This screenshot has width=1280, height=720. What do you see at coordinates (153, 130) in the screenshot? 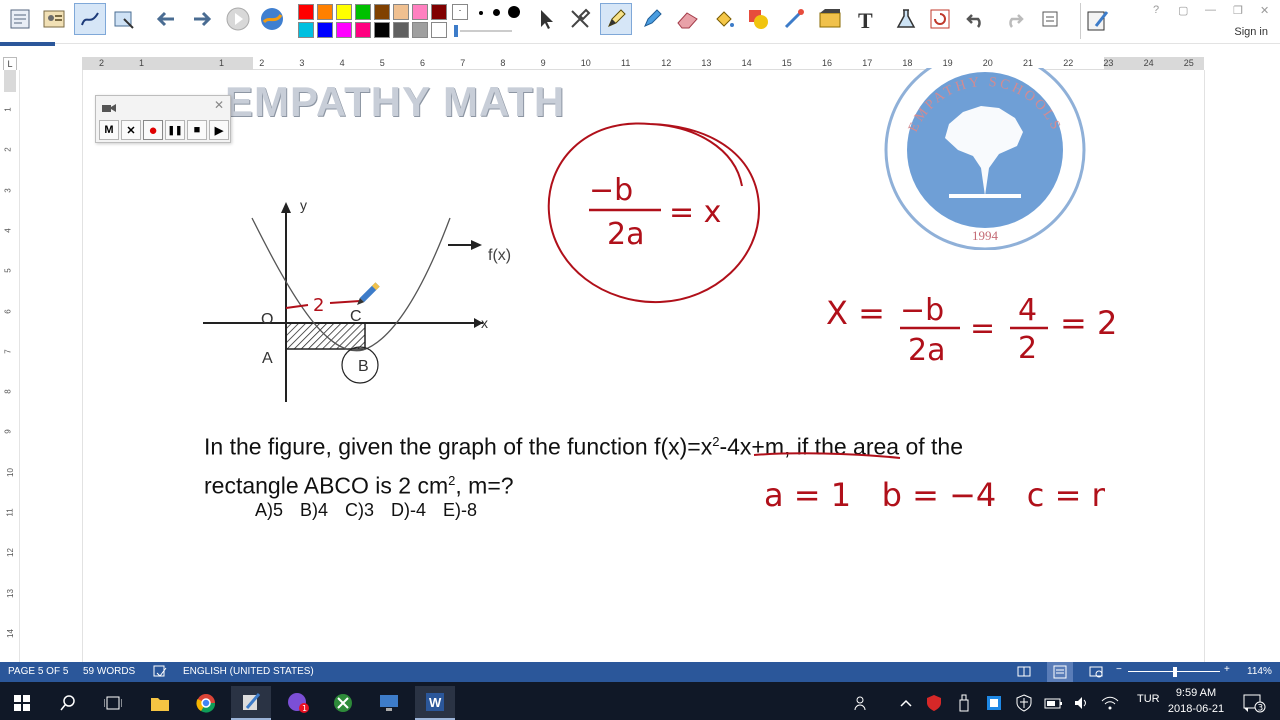
I see `record-button: ●` at bounding box center [153, 130].